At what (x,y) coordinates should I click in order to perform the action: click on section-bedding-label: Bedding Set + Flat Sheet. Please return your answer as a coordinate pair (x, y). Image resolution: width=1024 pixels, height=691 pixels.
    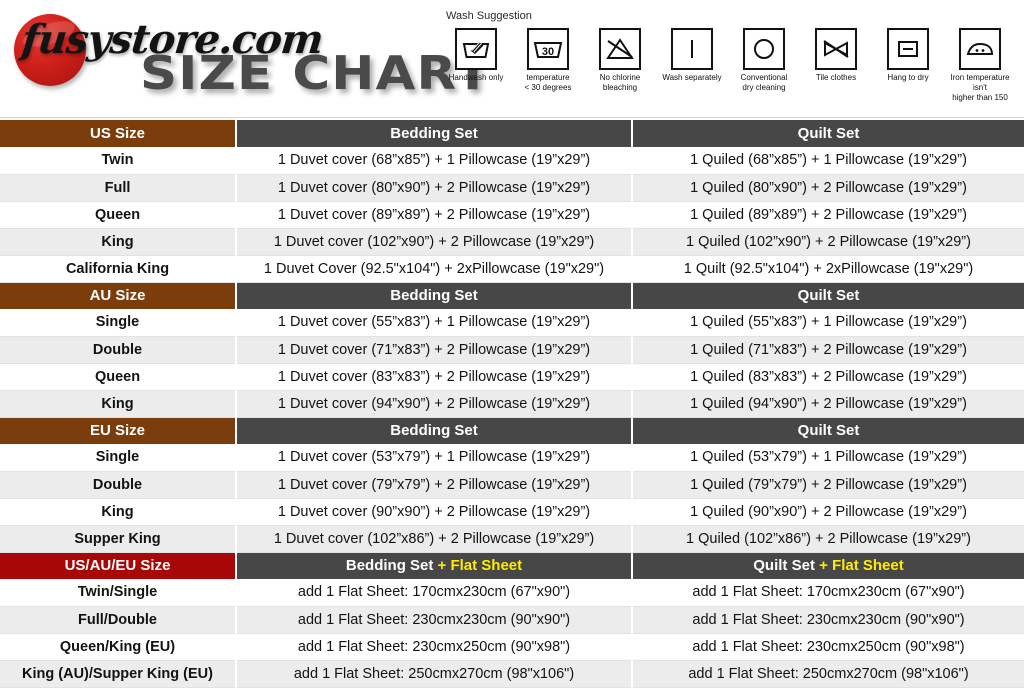
    Looking at the image, I should click on (434, 565).